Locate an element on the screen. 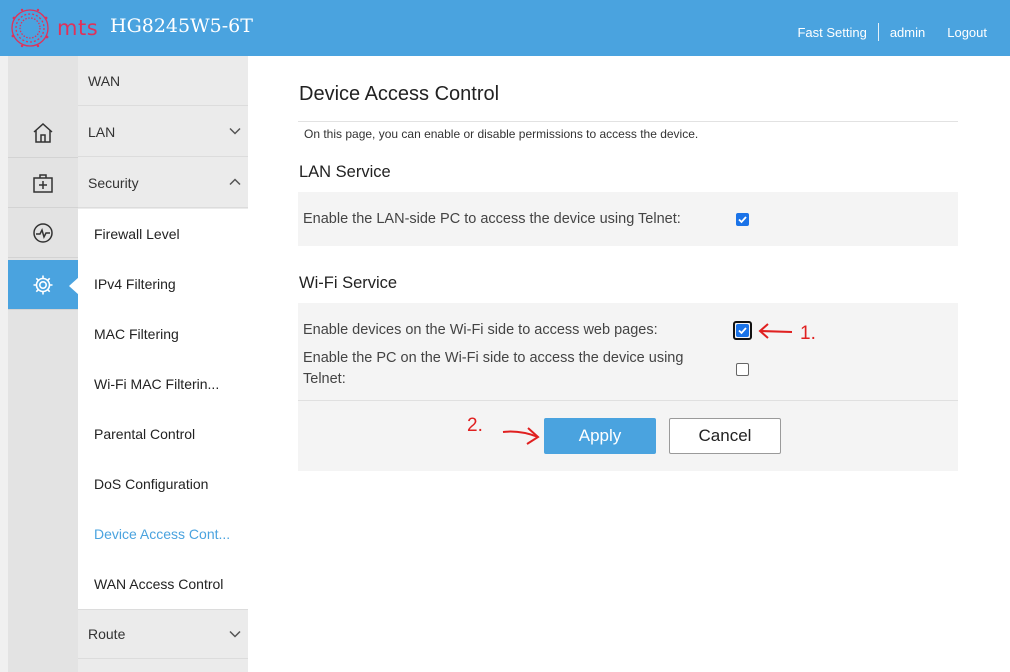  lan-telnet-checkbox is located at coordinates (742, 219).